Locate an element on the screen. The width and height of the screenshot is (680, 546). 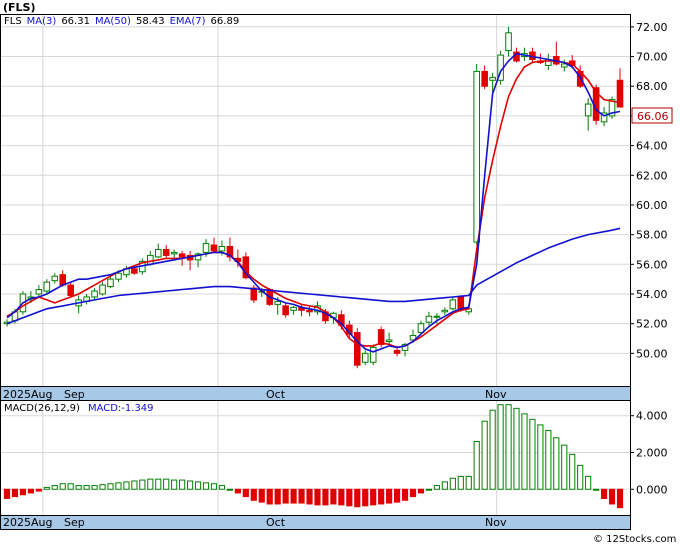
macd-tick-label: 0.000 is located at coordinates (652, 489).